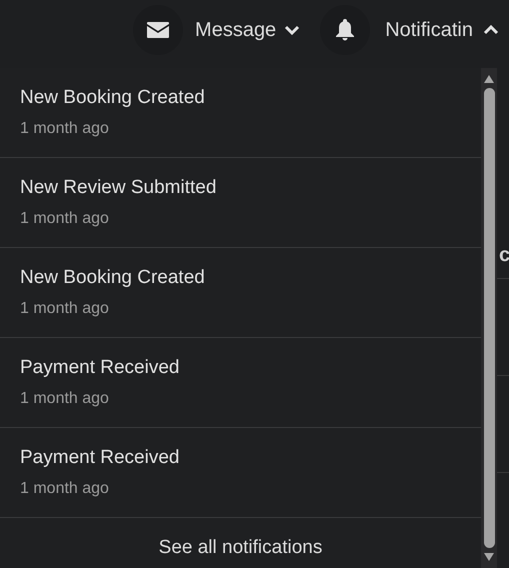 The image size is (509, 568). What do you see at coordinates (158, 30) in the screenshot?
I see `mail-icon` at bounding box center [158, 30].